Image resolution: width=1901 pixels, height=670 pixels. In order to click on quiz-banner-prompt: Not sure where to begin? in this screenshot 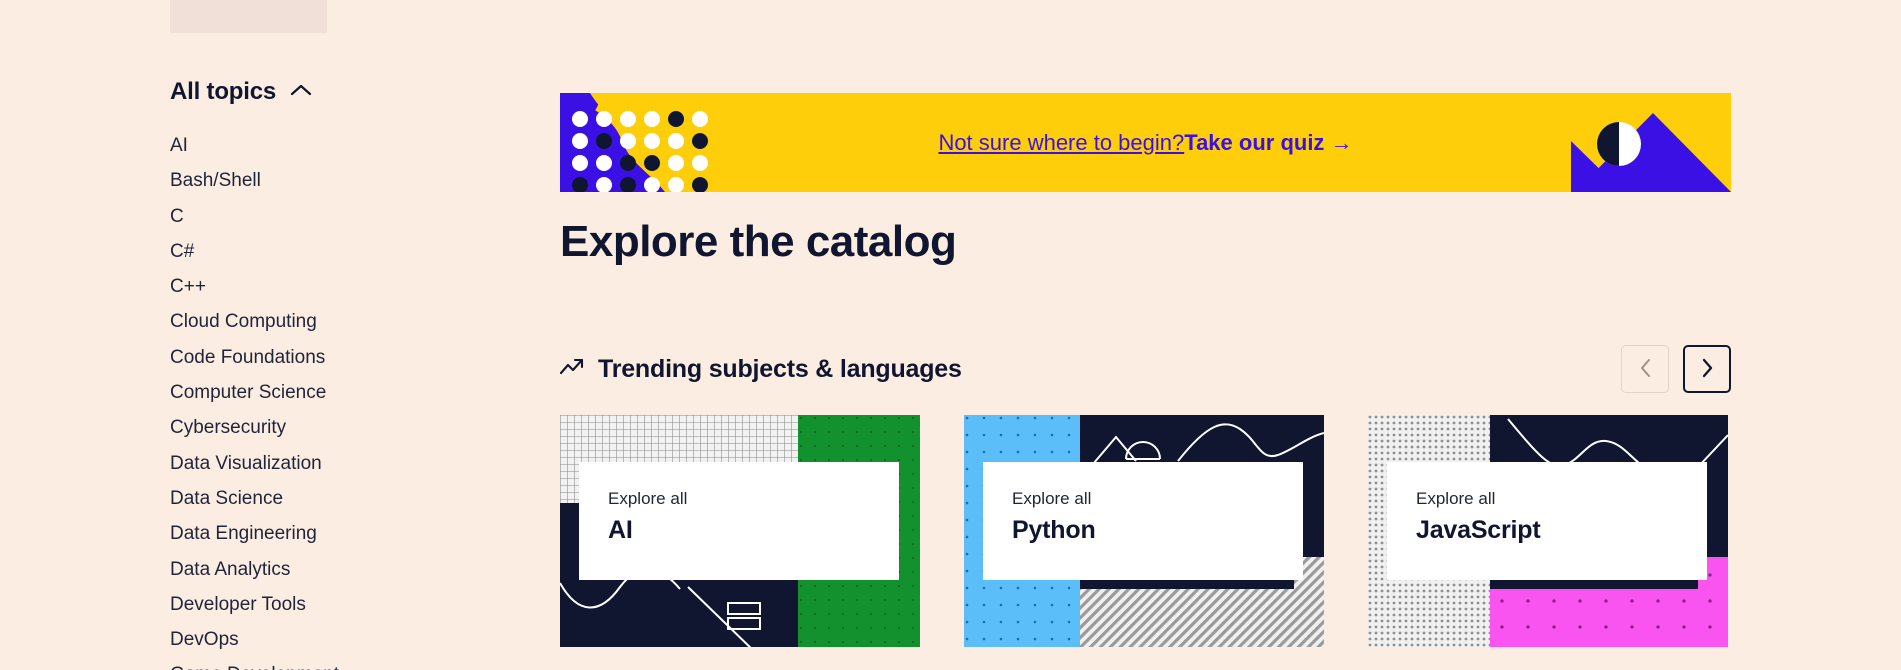, I will do `click(1061, 143)`.